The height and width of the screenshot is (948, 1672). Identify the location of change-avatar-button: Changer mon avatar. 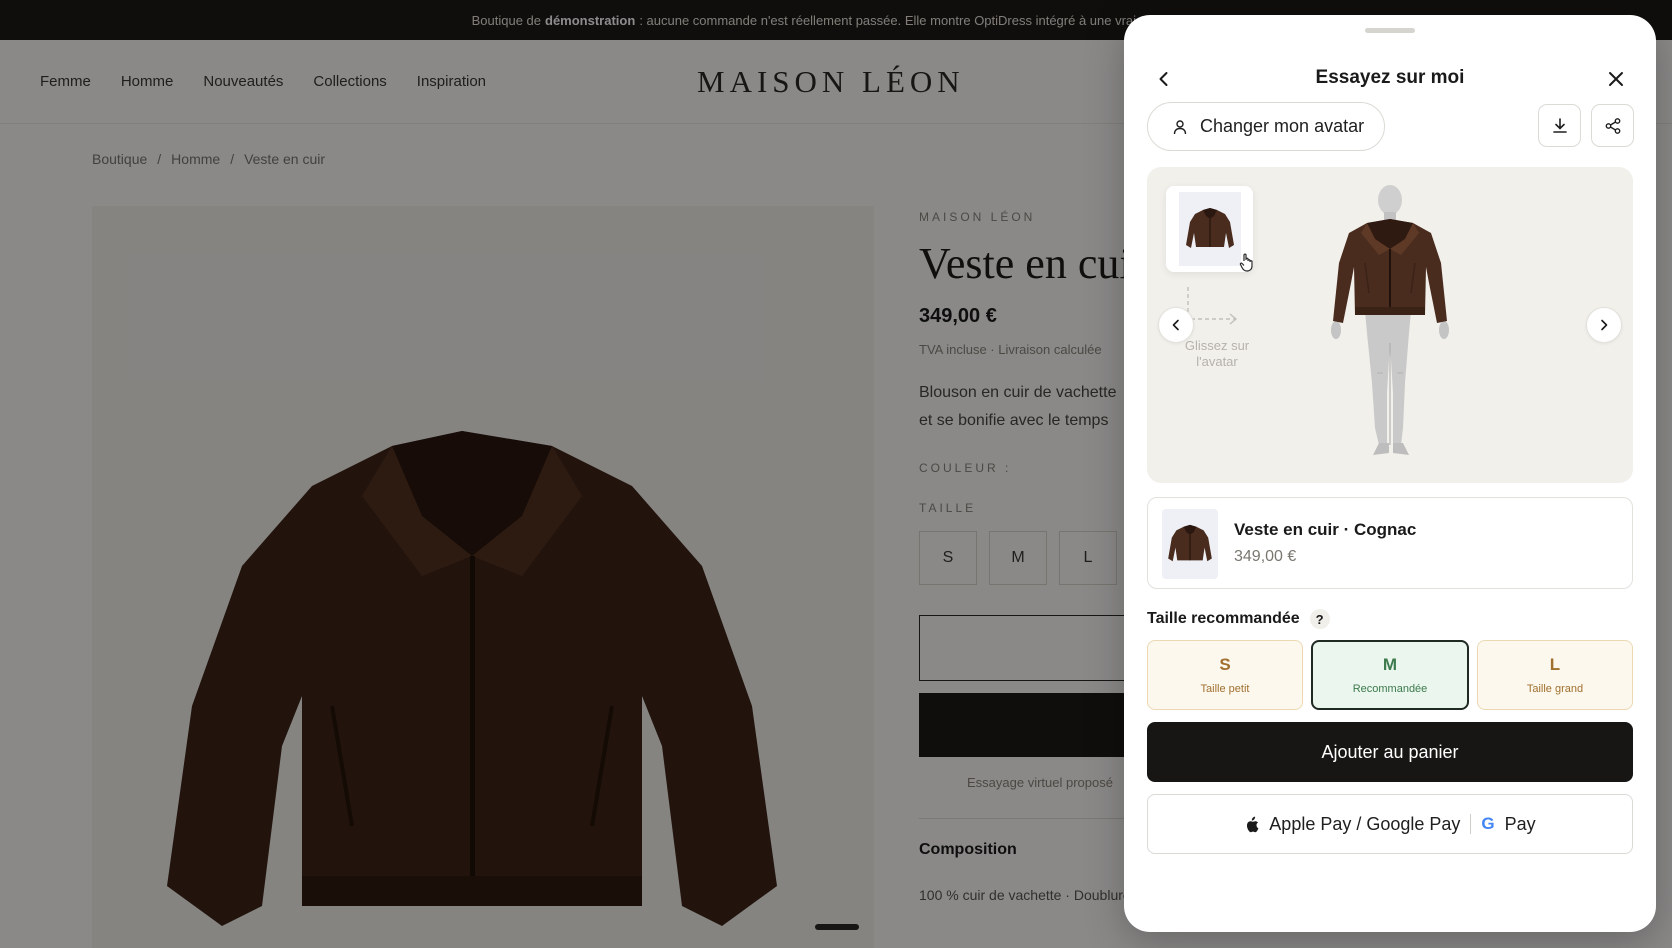
(1266, 126).